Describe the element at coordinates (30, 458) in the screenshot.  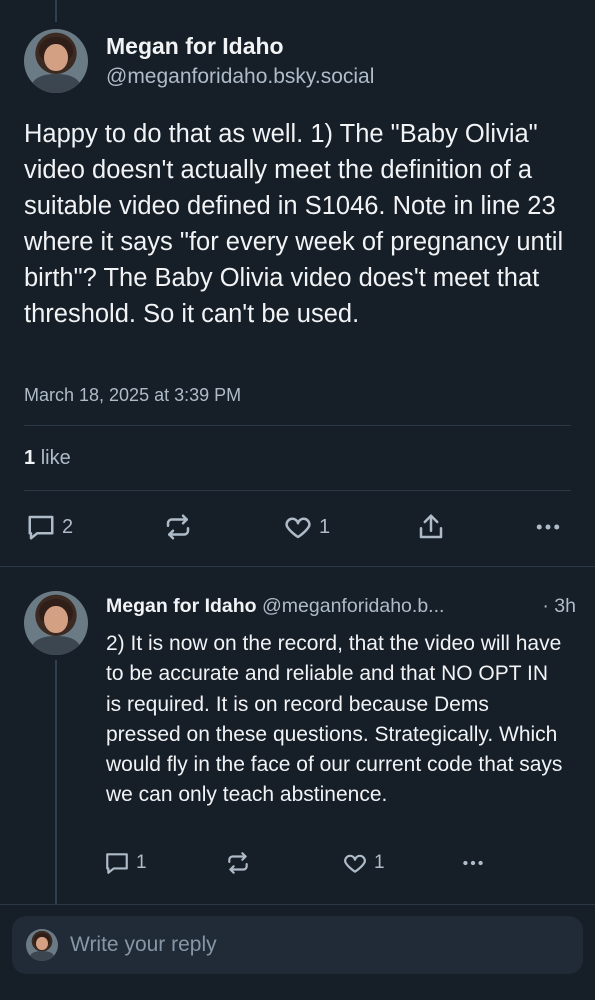
I see `likes-count: 1` at that location.